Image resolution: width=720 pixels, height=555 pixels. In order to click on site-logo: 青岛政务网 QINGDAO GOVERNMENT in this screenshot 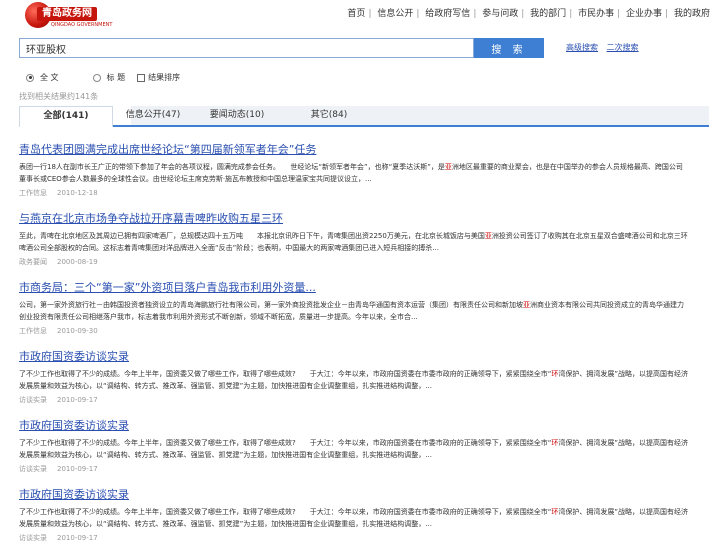, I will do `click(68, 15)`.